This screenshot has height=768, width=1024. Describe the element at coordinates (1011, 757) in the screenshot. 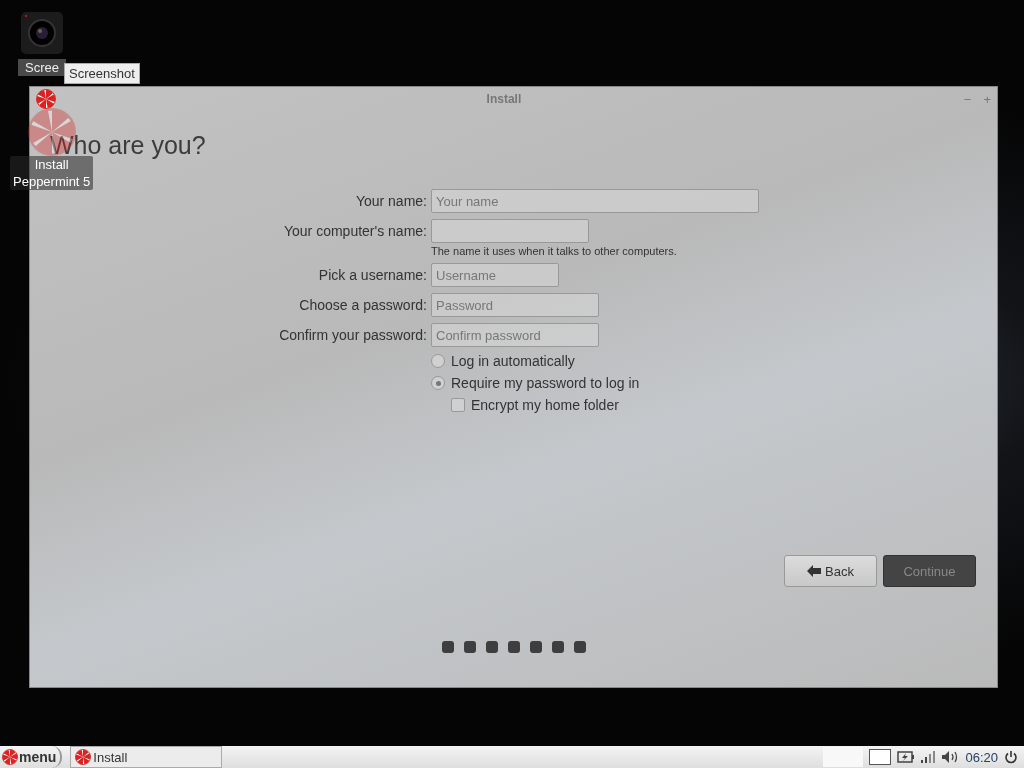

I see `power-icon` at that location.